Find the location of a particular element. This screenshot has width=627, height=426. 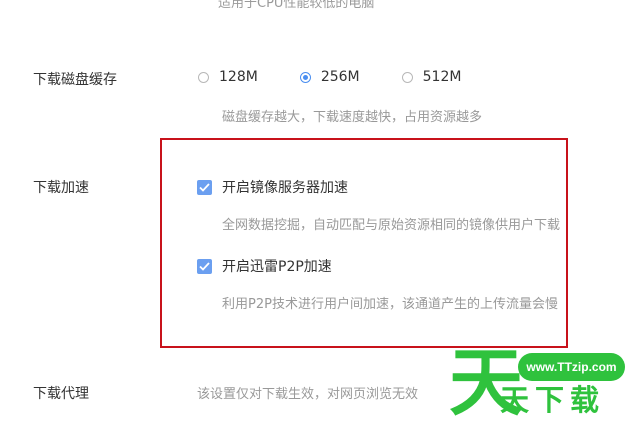

acceleration-label: 下载加速 is located at coordinates (61, 188).